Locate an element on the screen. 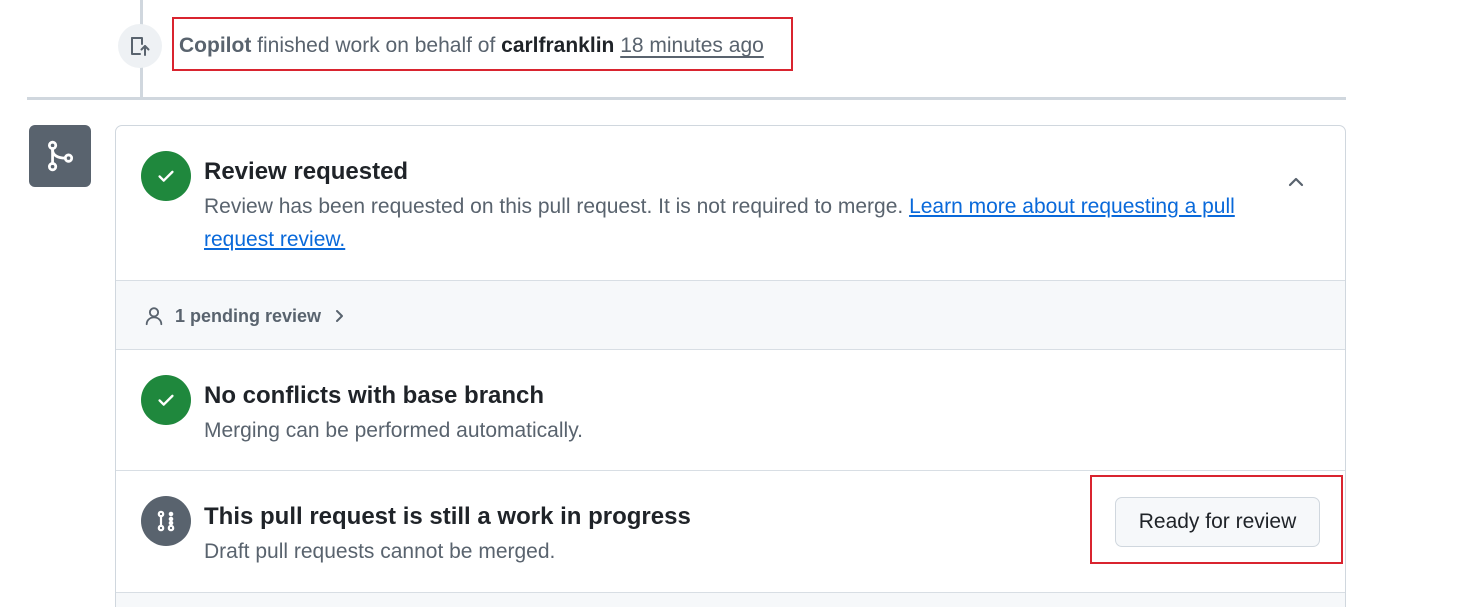  pending-reviews-section: 1 pending review is located at coordinates (730, 315).